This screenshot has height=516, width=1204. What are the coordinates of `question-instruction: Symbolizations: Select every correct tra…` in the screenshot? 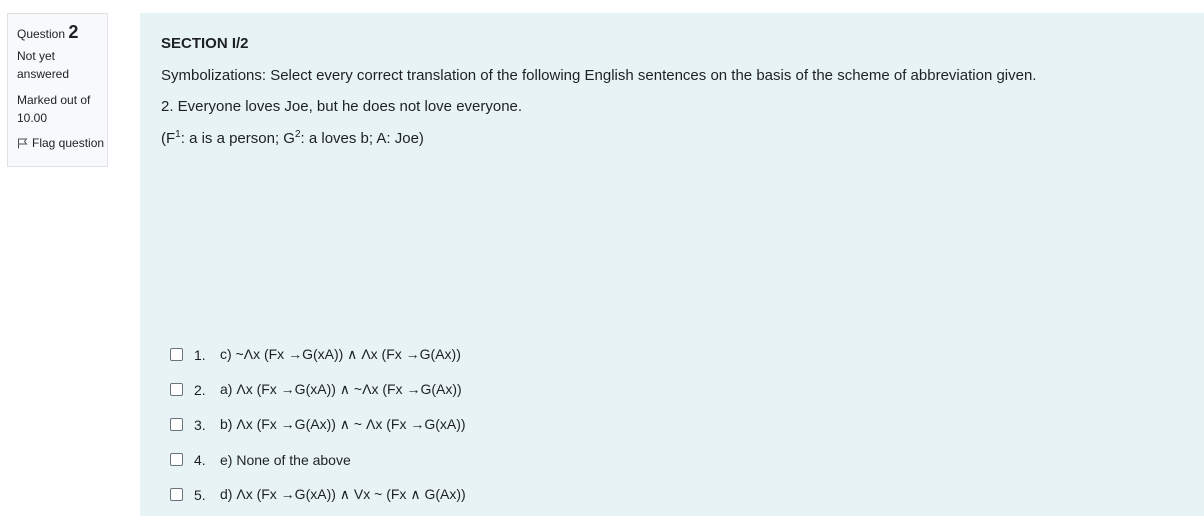 It's located at (599, 75).